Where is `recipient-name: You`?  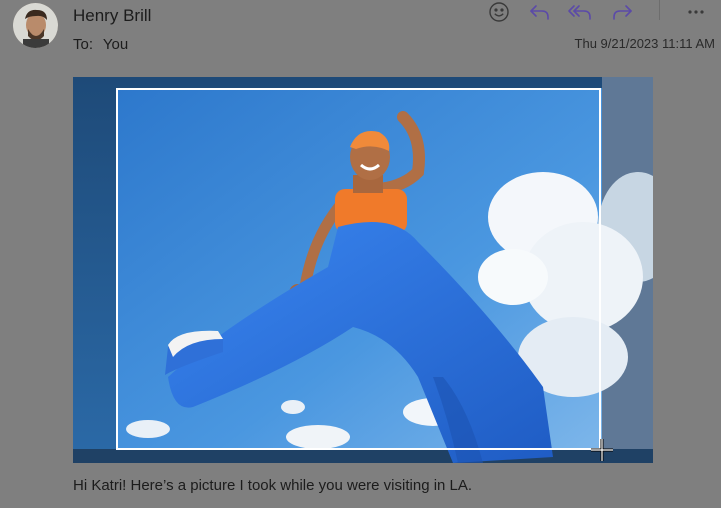
recipient-name: You is located at coordinates (115, 44).